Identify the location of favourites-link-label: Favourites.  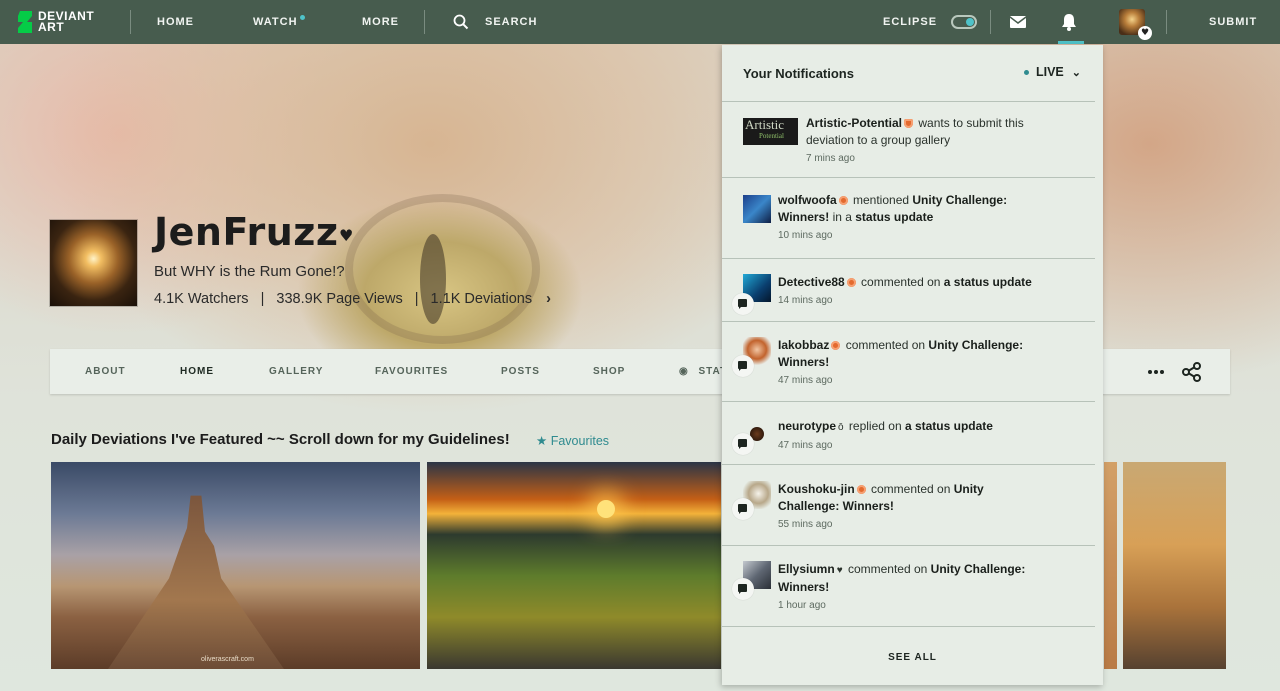
(580, 441).